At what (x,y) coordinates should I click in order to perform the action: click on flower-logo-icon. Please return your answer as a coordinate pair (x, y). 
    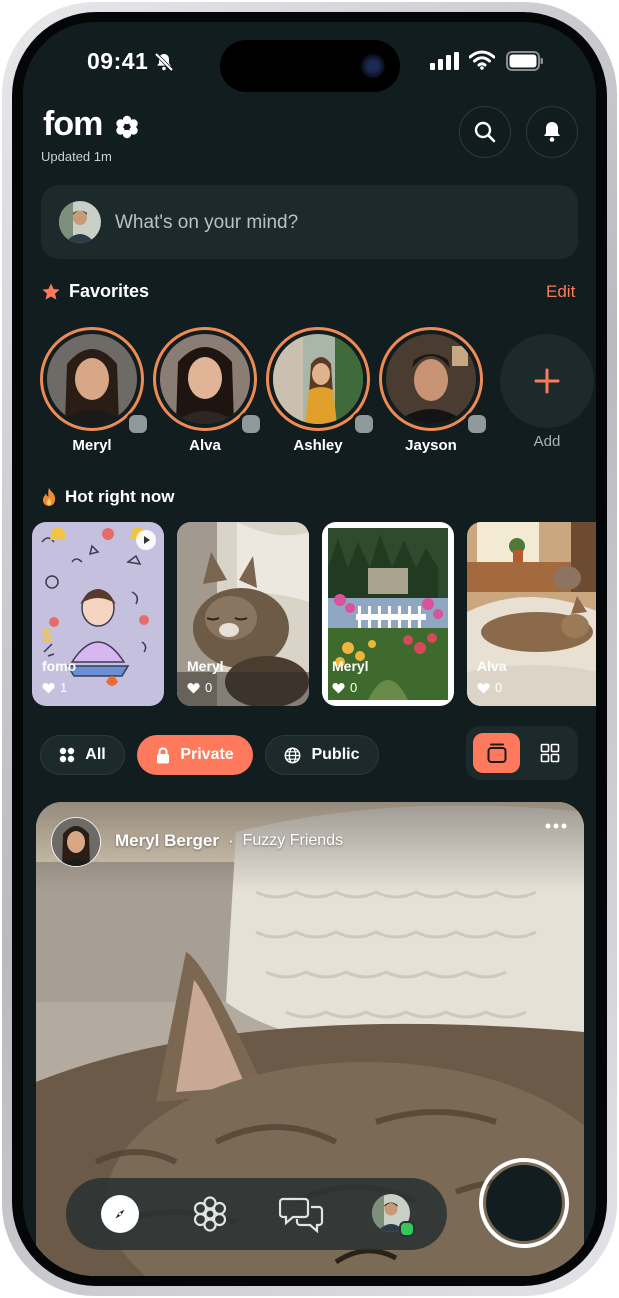
    Looking at the image, I should click on (210, 1214).